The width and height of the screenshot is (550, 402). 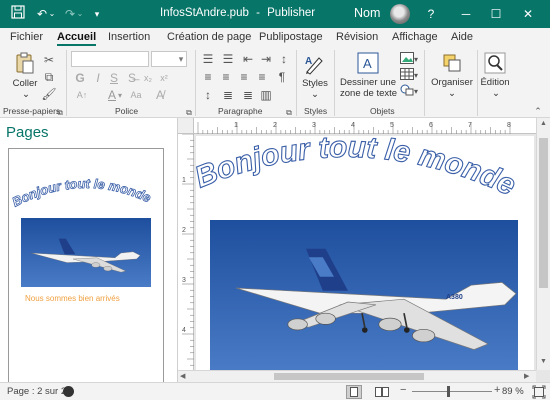 I want to click on underline-button: S, so click(x=114, y=78).